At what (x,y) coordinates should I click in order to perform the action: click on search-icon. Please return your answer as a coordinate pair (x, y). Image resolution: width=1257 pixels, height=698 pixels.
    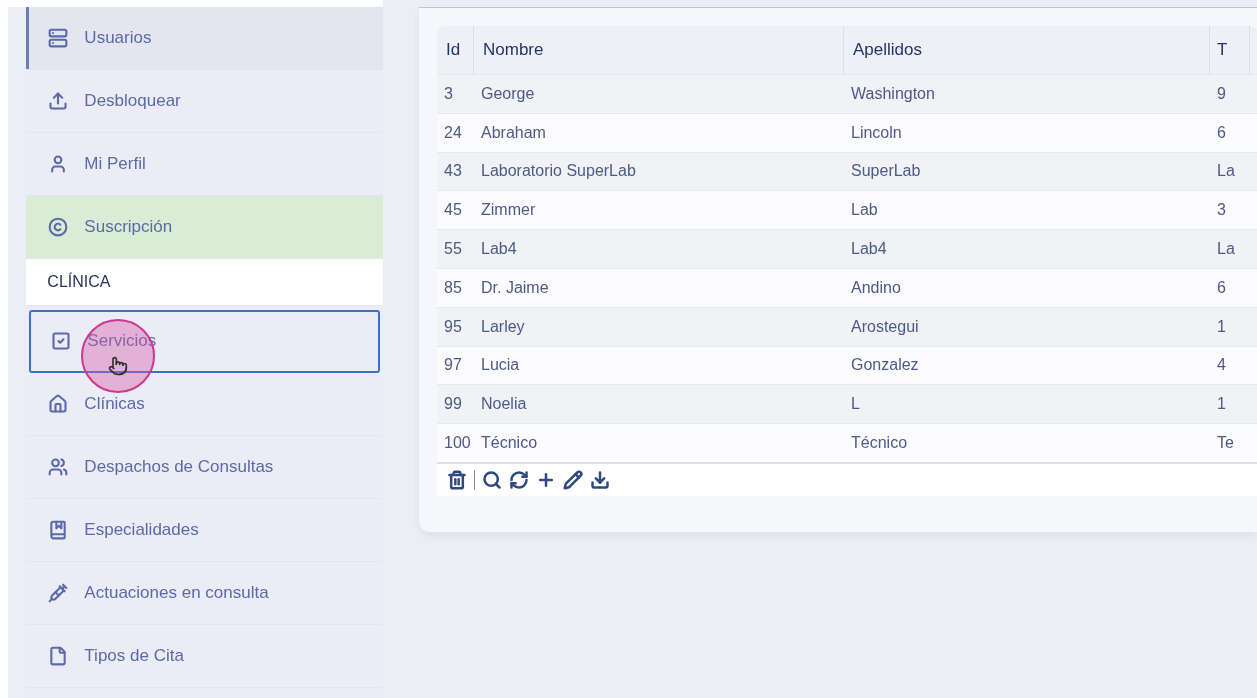
    Looking at the image, I should click on (492, 479).